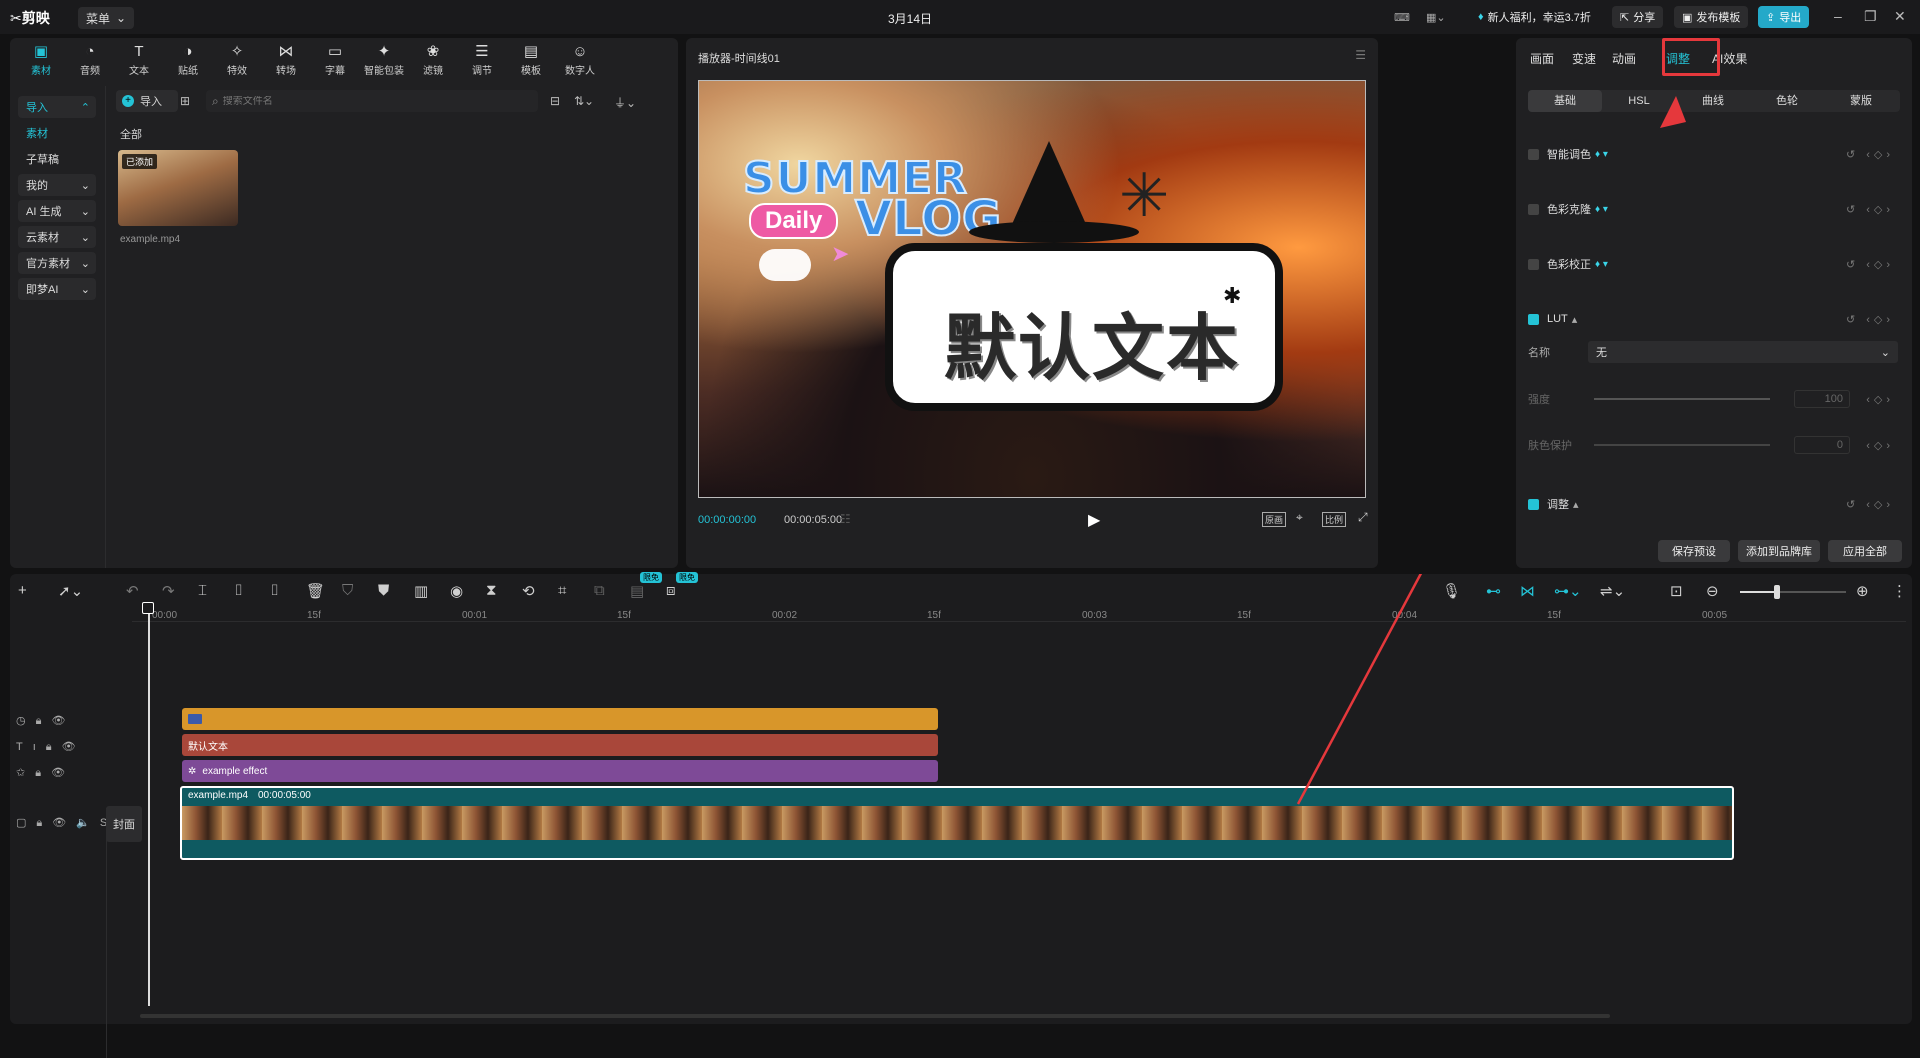 This screenshot has width=1920, height=1058. Describe the element at coordinates (238, 590) in the screenshot. I see `split-left-icon: ⌷` at that location.